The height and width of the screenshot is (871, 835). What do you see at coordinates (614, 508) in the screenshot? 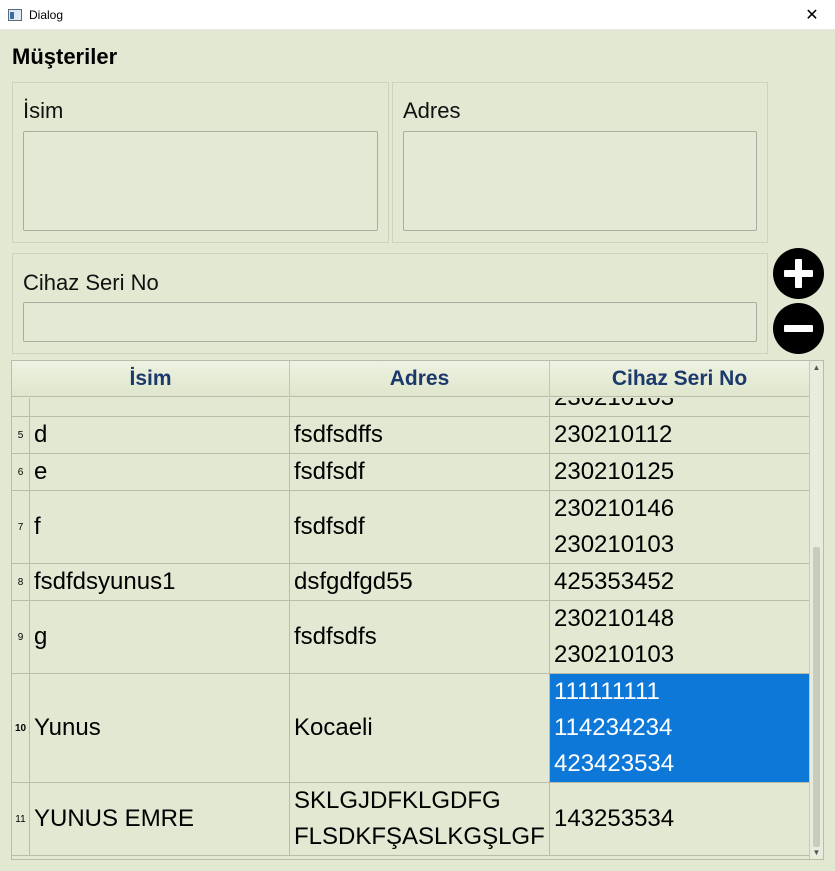
I see `serial-line: 230210146` at bounding box center [614, 508].